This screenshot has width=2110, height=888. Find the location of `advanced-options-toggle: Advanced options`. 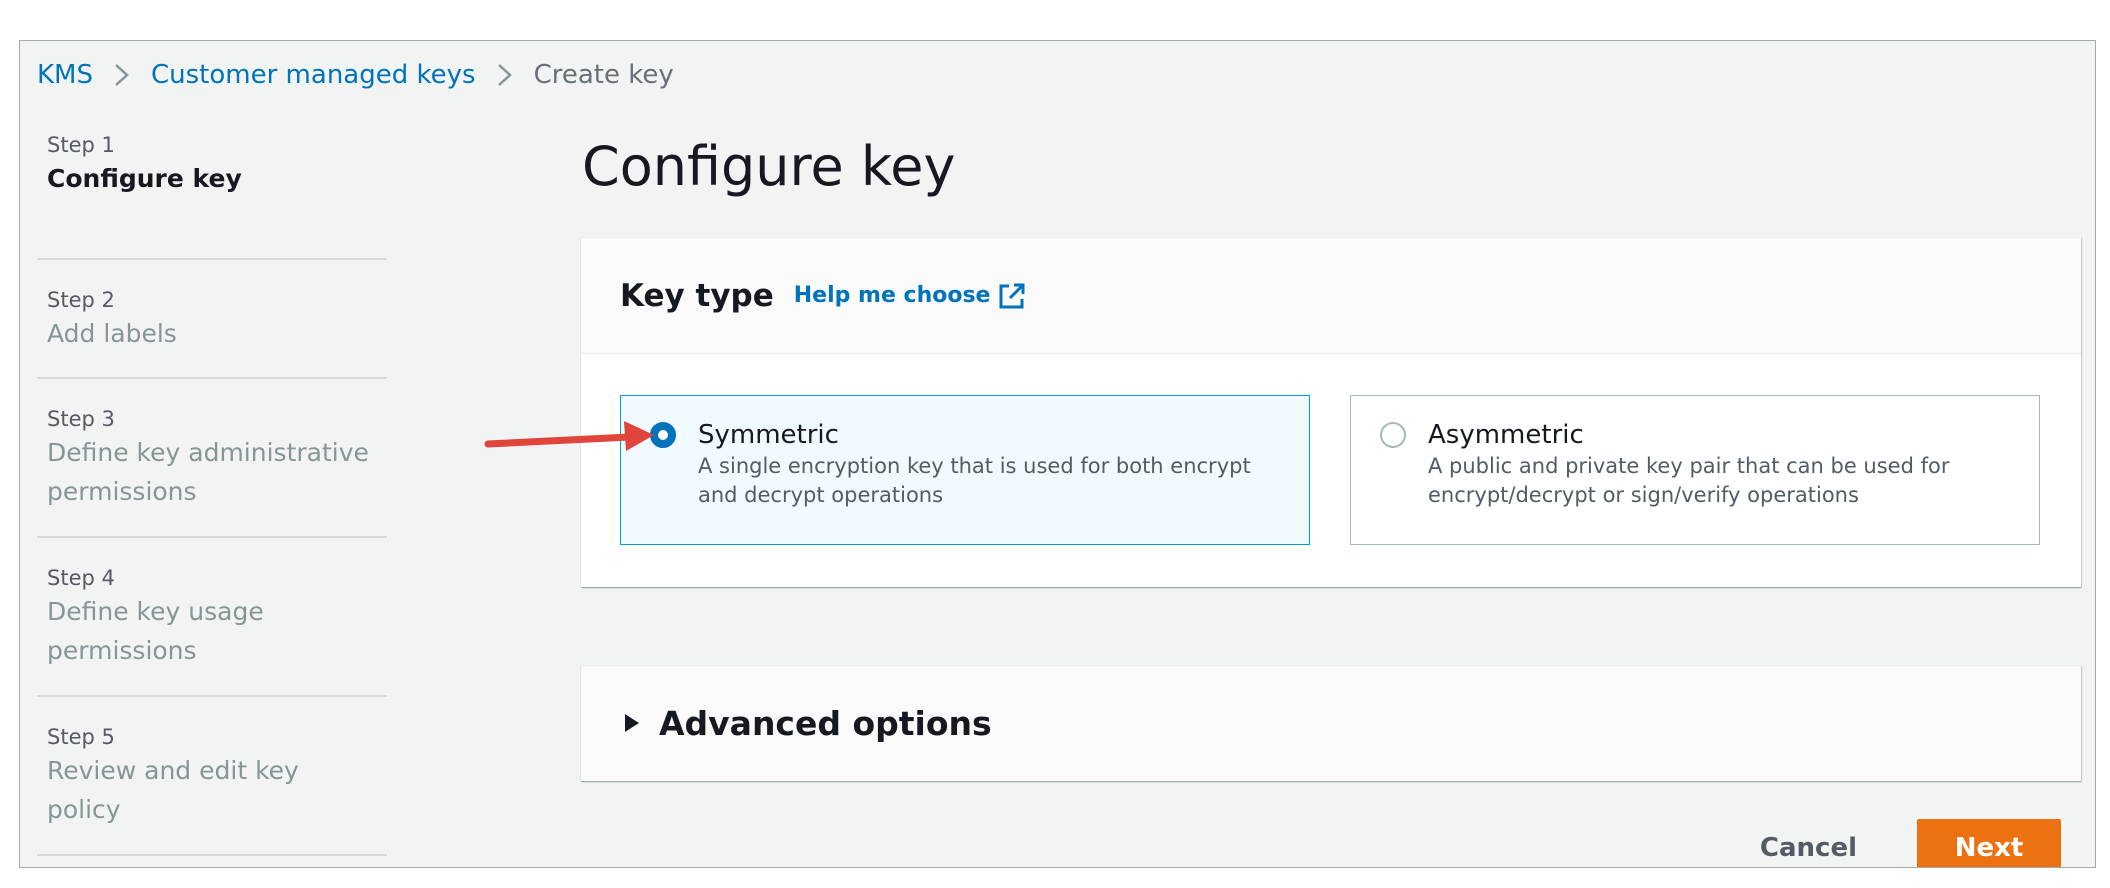

advanced-options-toggle: Advanced options is located at coordinates (1331, 723).